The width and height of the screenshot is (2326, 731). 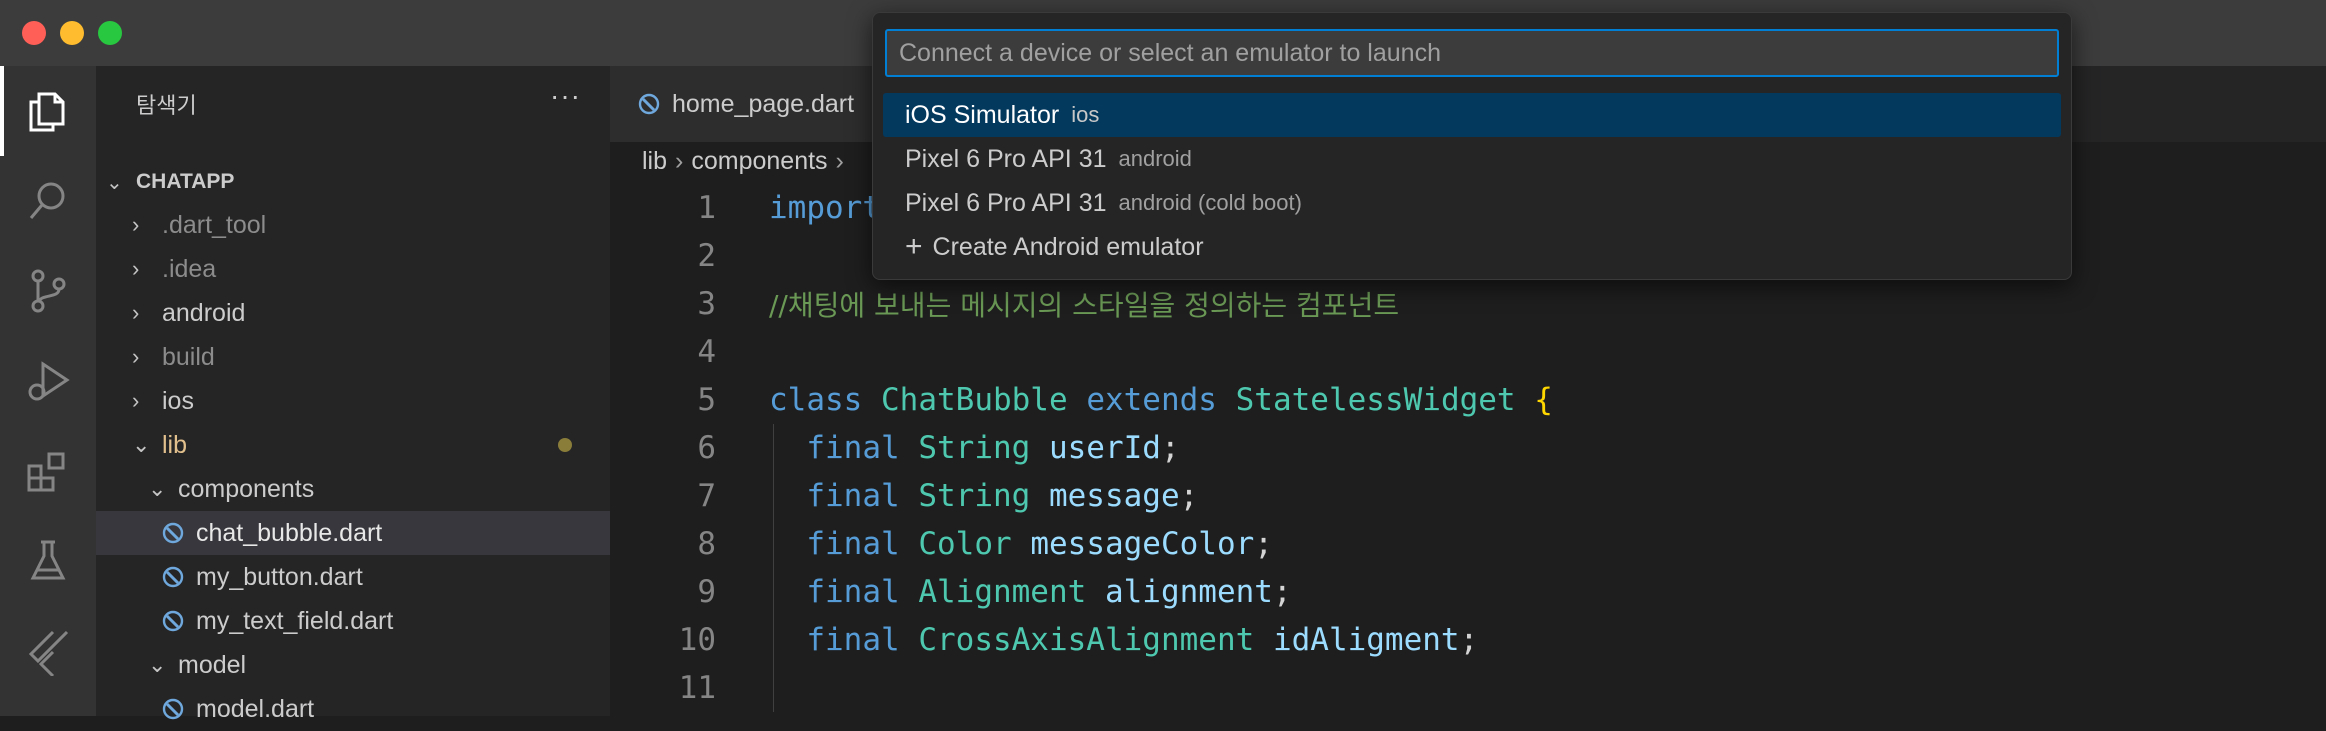 What do you see at coordinates (353, 577) in the screenshot?
I see `tree-file-my-button: my_button.dart` at bounding box center [353, 577].